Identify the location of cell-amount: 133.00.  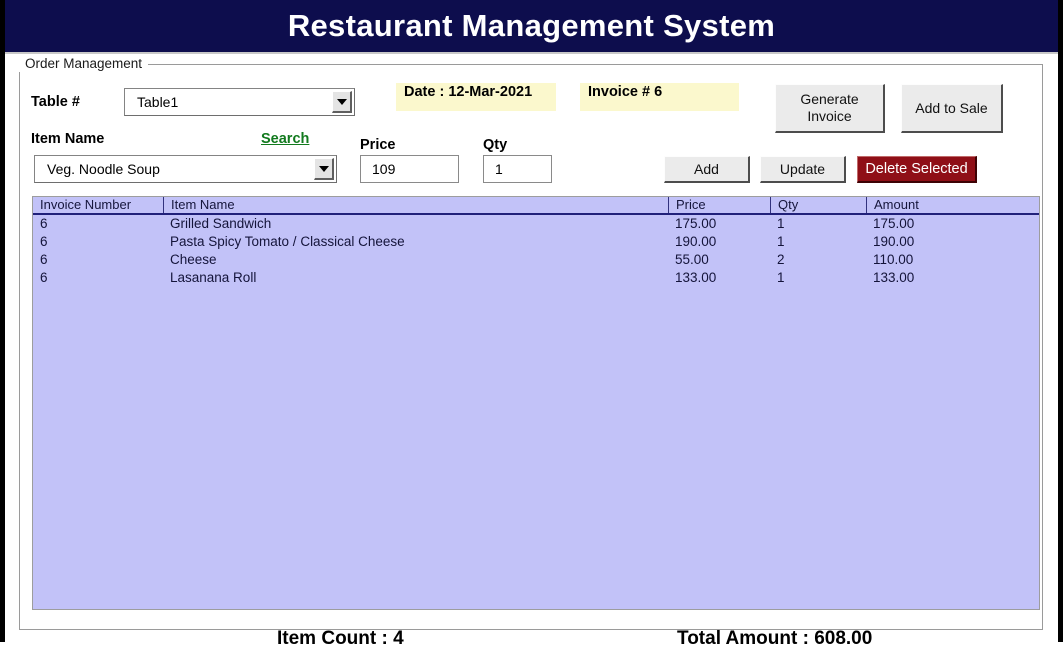
(894, 277).